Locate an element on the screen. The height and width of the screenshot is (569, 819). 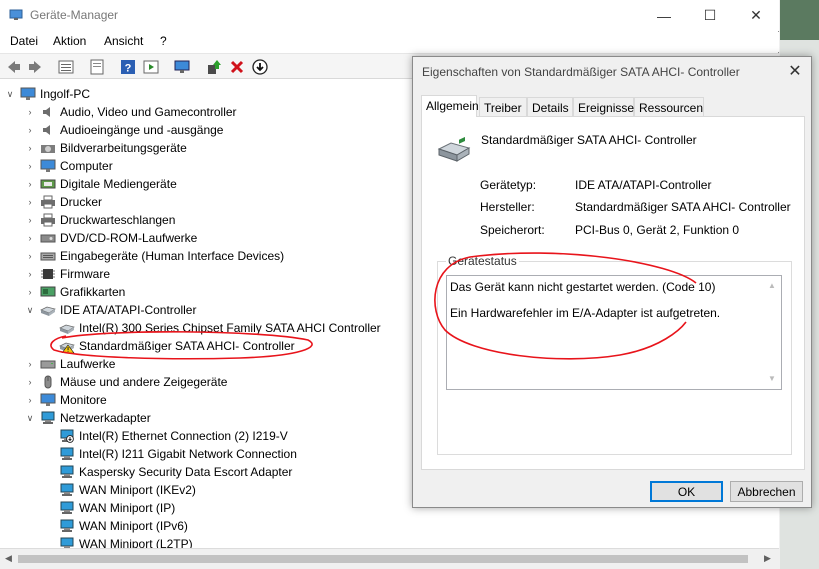
media-device-icon is located at coordinates (48, 184).